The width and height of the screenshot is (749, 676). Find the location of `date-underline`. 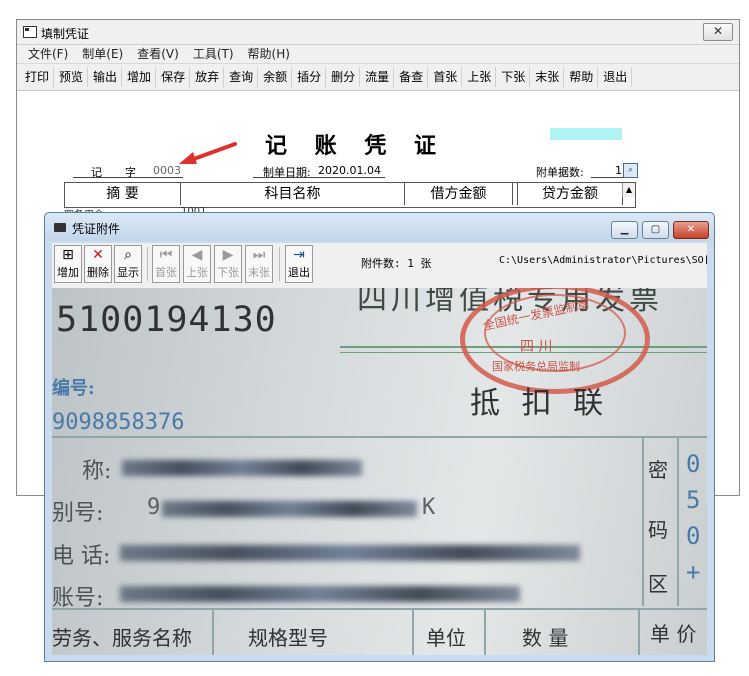

date-underline is located at coordinates (319, 177).